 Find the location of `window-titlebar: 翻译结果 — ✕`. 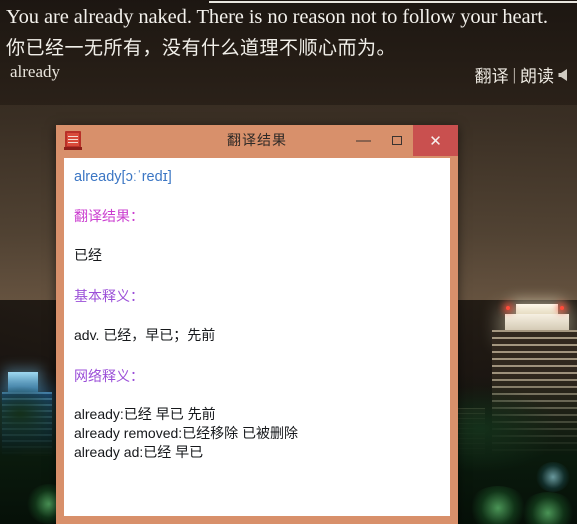

window-titlebar: 翻译结果 — ✕ is located at coordinates (257, 140).